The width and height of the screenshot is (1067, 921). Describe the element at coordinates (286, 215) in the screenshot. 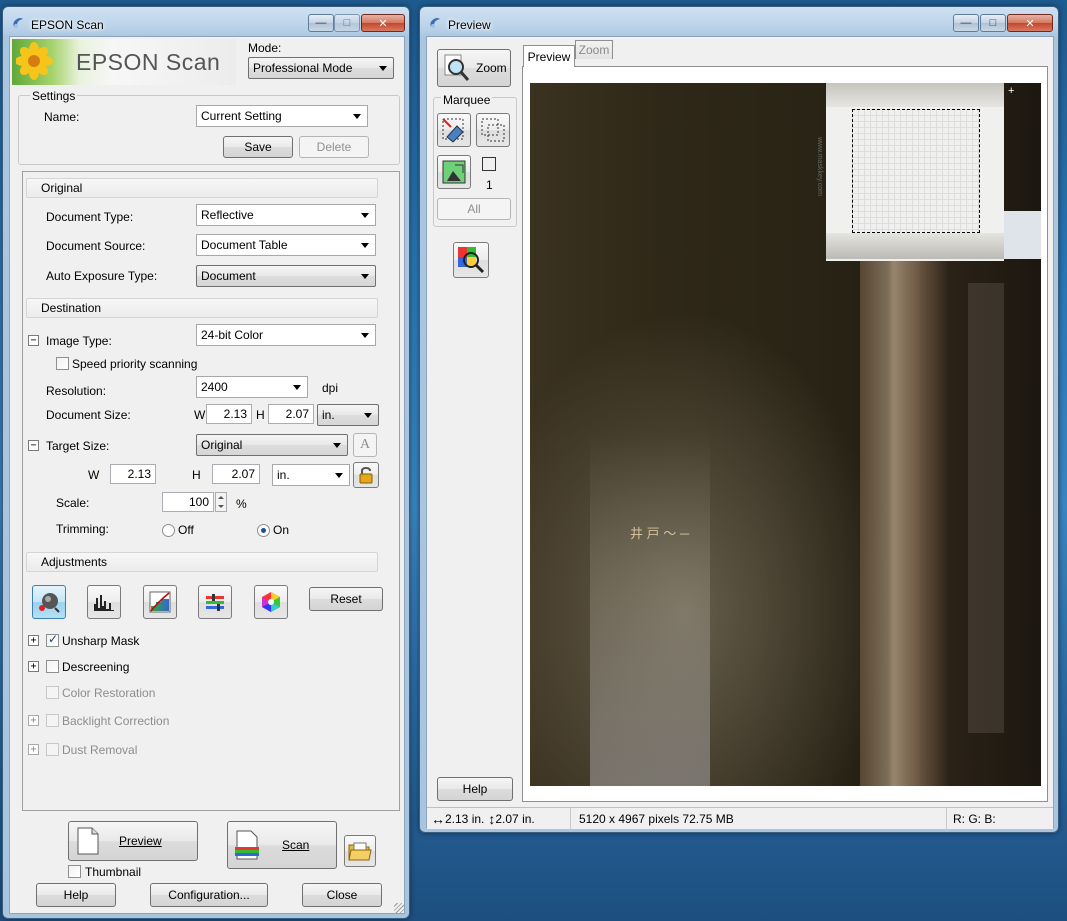

I see `document-type-select: Reflective` at that location.